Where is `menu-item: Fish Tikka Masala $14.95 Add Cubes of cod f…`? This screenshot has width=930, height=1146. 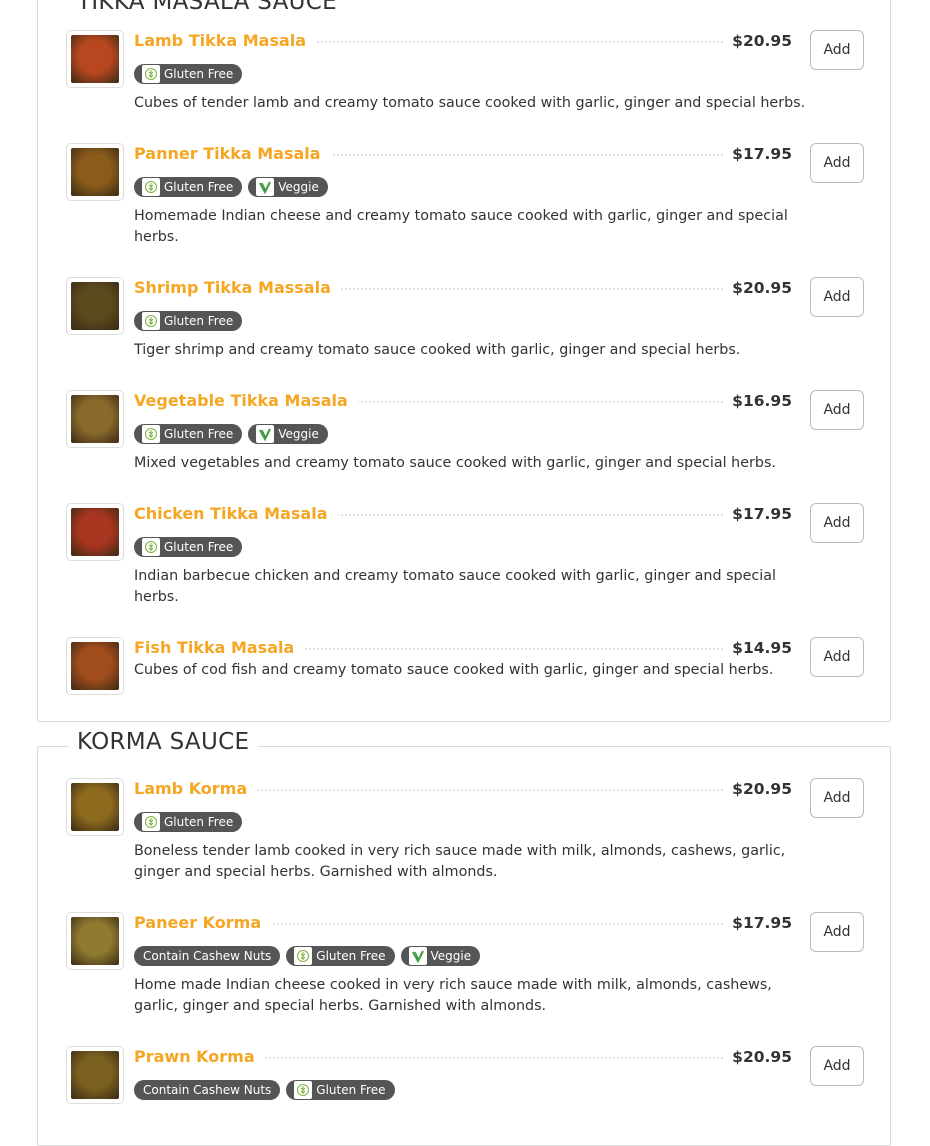
menu-item: Fish Tikka Masala $14.95 Add Cubes of cod f… is located at coordinates (465, 667).